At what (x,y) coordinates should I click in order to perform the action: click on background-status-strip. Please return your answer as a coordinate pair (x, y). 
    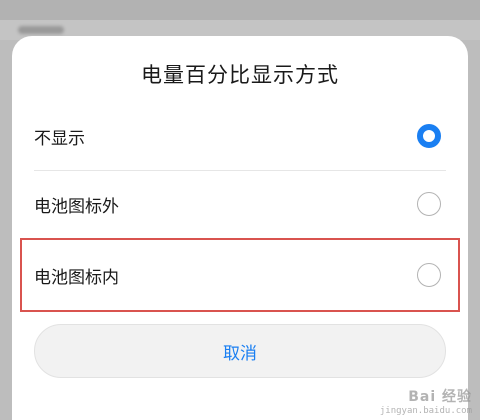
    Looking at the image, I should click on (240, 10).